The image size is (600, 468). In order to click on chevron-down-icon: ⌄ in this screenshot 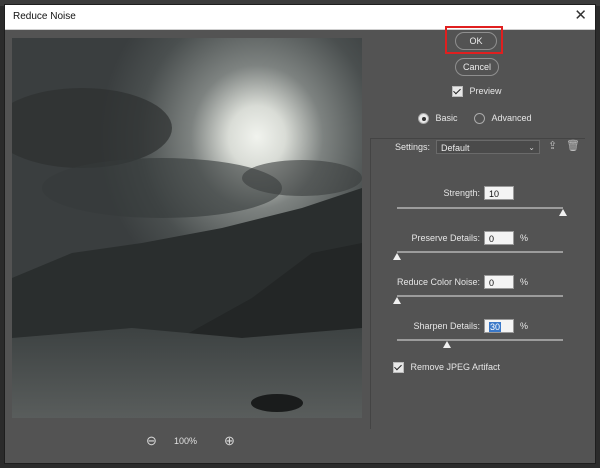, I will do `click(531, 147)`.